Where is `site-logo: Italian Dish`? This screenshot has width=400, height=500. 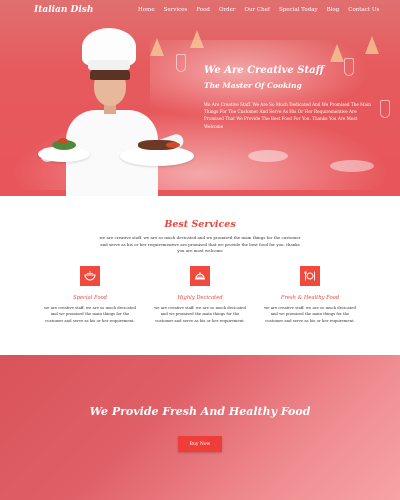 site-logo: Italian Dish is located at coordinates (63, 10).